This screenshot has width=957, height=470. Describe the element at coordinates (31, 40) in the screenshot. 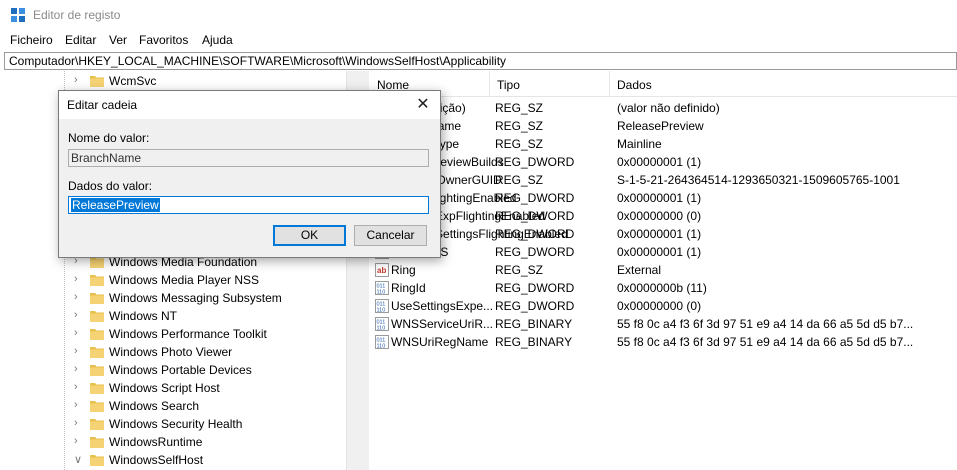

I see `menu-file: Ficheiro` at that location.